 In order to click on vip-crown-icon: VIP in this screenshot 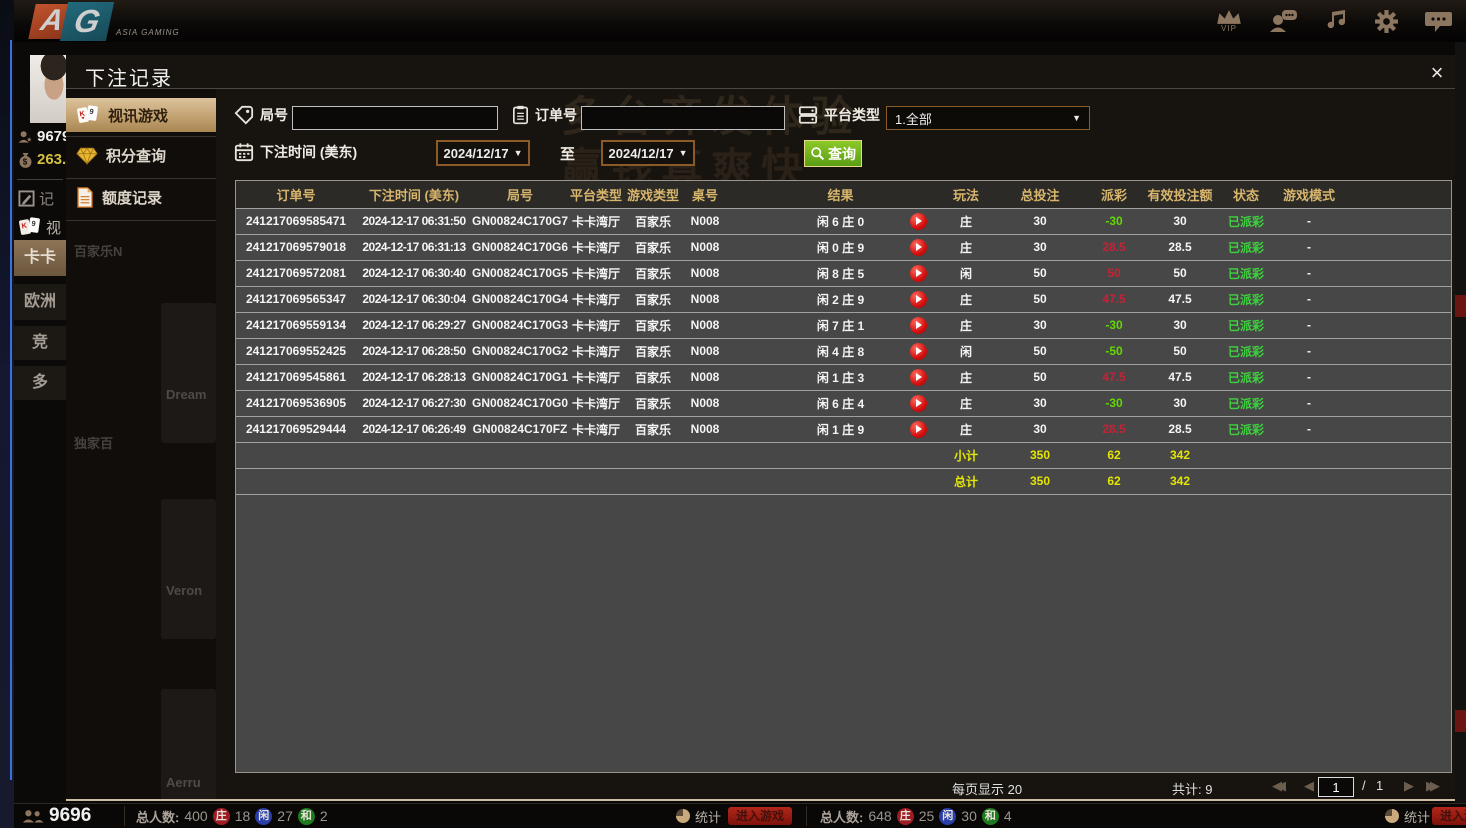, I will do `click(1229, 21)`.